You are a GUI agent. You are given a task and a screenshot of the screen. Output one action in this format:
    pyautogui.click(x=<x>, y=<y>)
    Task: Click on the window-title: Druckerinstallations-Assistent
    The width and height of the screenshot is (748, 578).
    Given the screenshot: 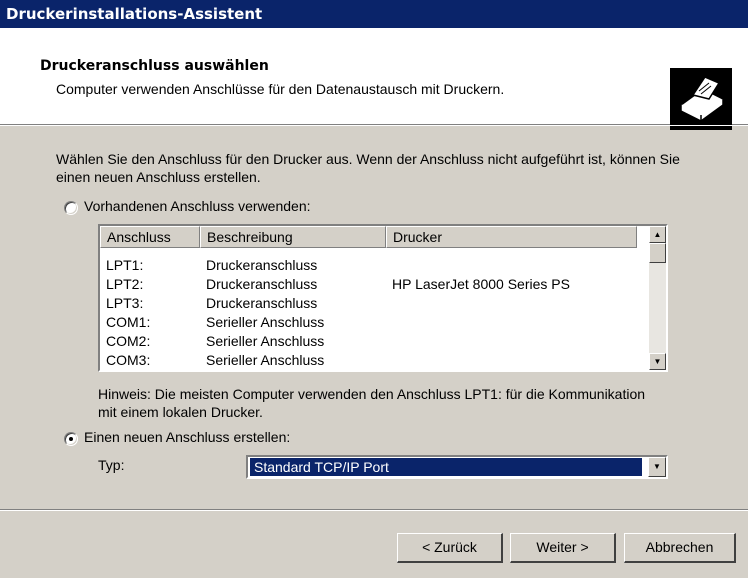 What is the action you would take?
    pyautogui.click(x=374, y=14)
    